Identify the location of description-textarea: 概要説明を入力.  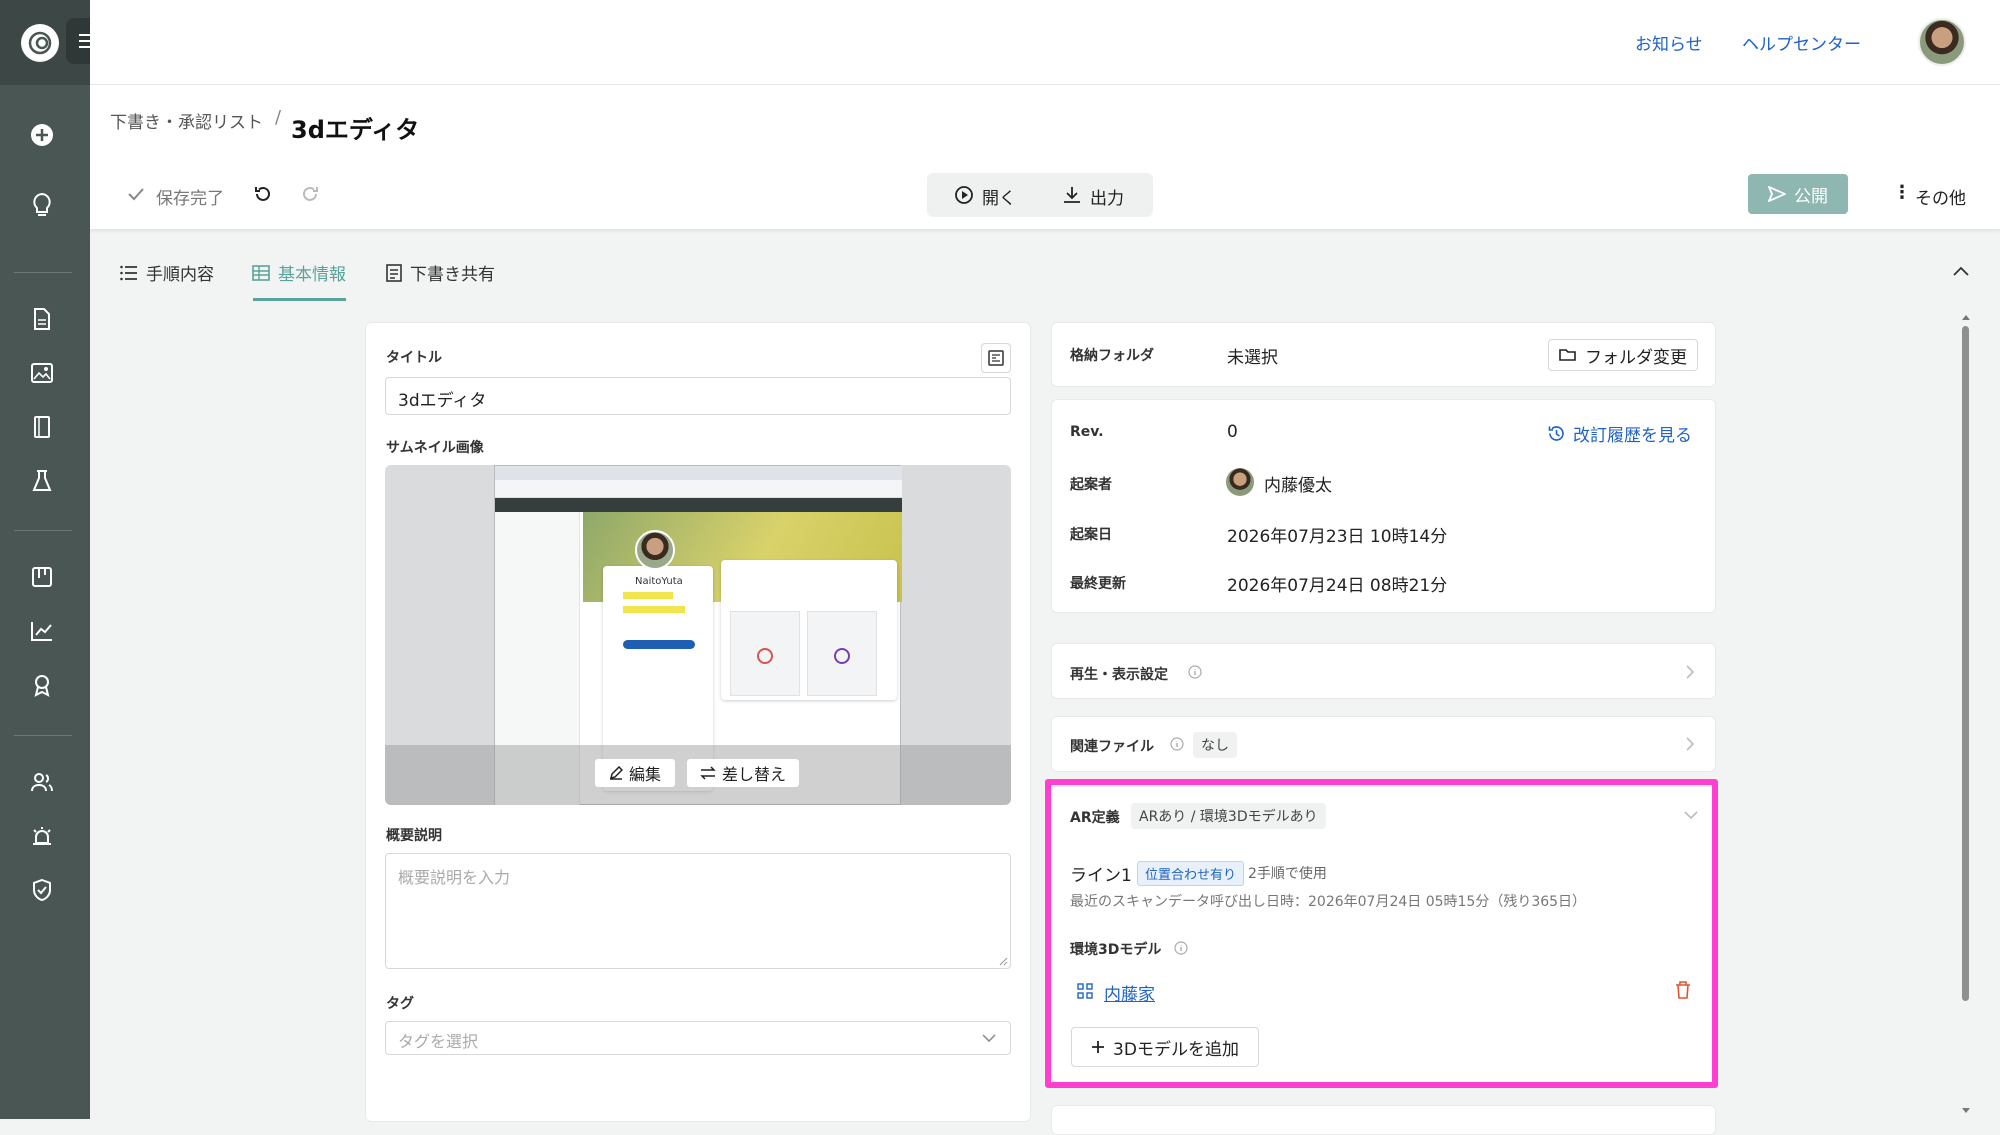
(698, 911).